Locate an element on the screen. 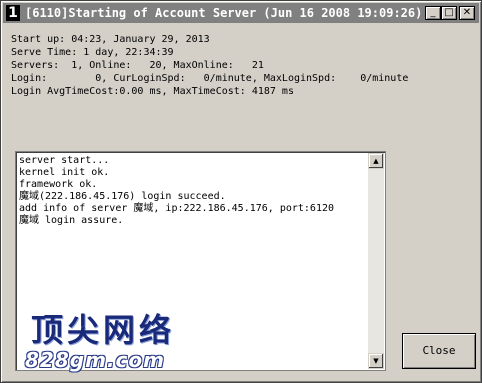  stat-start-up: Start up: 04:23, January 29, 2013 is located at coordinates (110, 39).